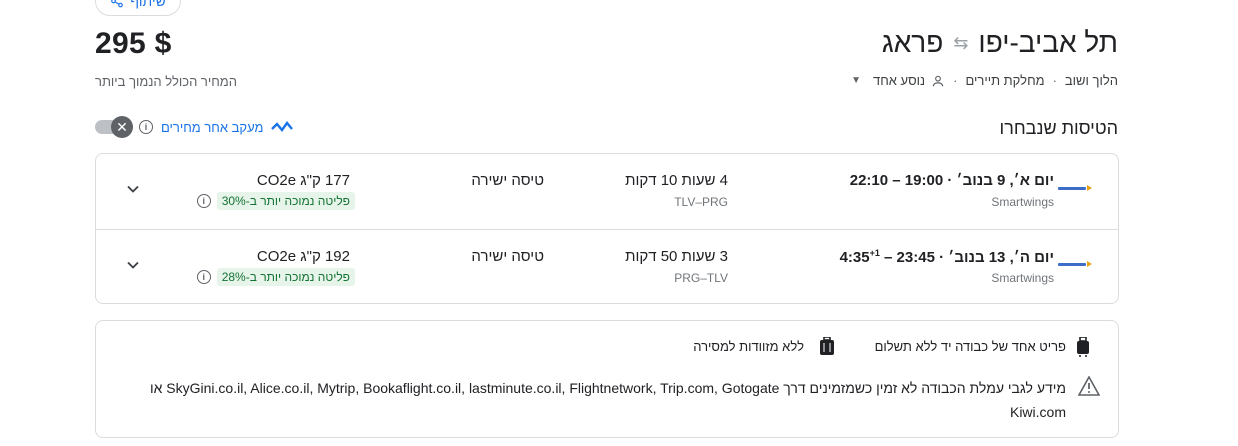 This screenshot has height=446, width=1238. Describe the element at coordinates (874, 253) in the screenshot. I see `next-day-marker: +1` at that location.